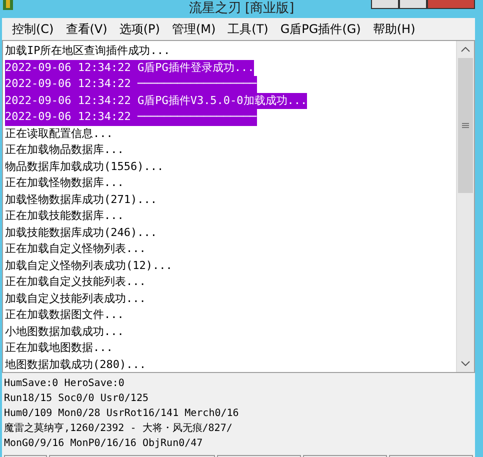 This screenshot has height=457, width=483. Describe the element at coordinates (122, 414) in the screenshot. I see `status-text: Hum0/109 Mon0/28 UsrRot16/141 Merch0/16` at that location.